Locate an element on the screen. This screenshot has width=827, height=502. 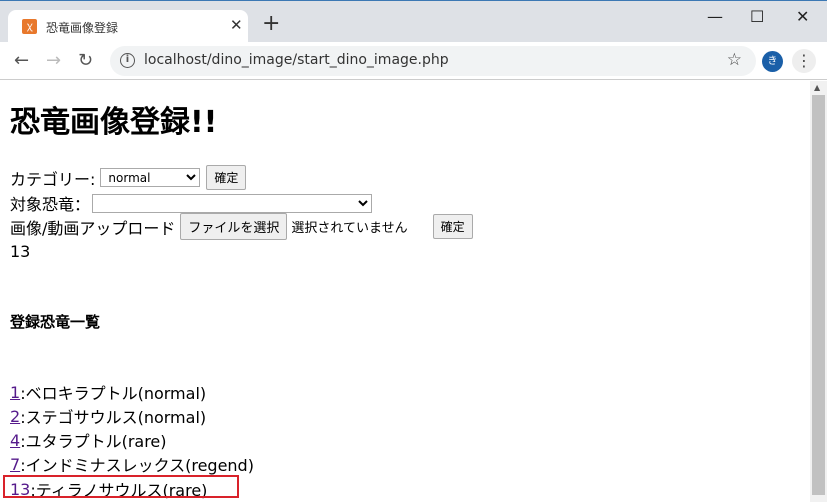
dino-text: :ベロキラプトル(normal) is located at coordinates (113, 393).